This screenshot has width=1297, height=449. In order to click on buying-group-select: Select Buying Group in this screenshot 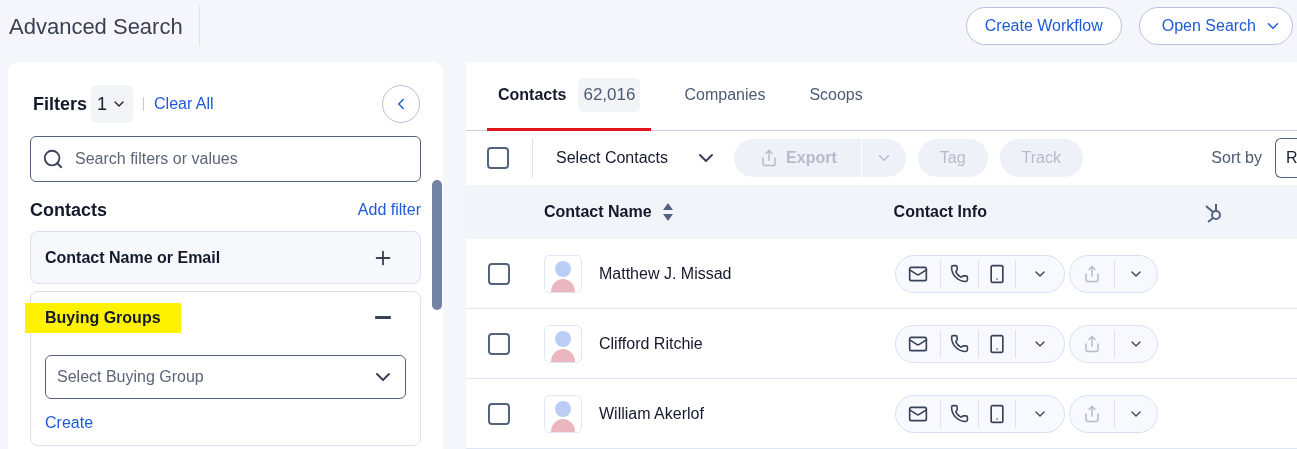, I will do `click(225, 377)`.